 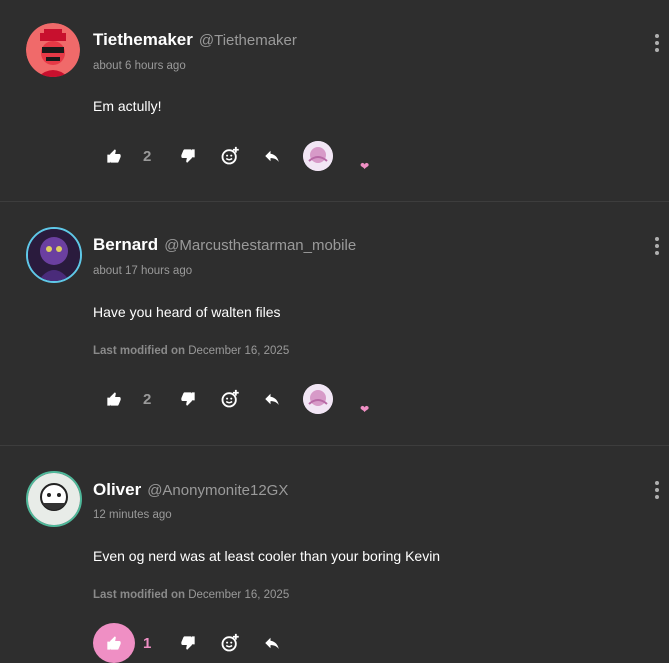 What do you see at coordinates (125, 245) in the screenshot?
I see `author-name: Bernard` at bounding box center [125, 245].